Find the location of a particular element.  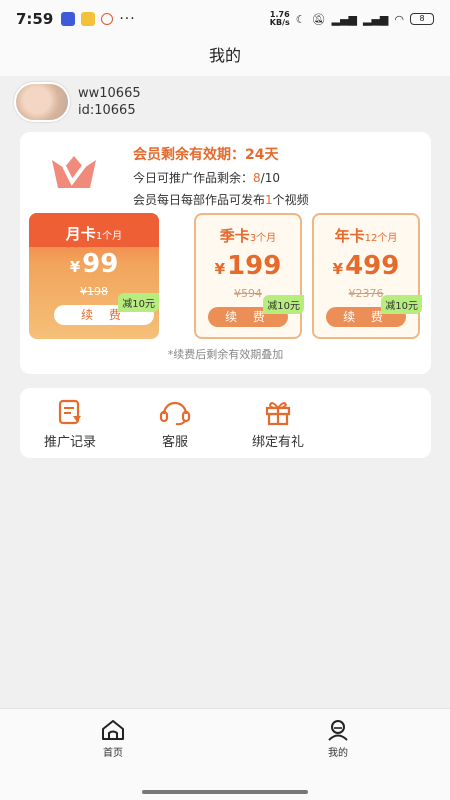

username: ww10665 is located at coordinates (109, 93).